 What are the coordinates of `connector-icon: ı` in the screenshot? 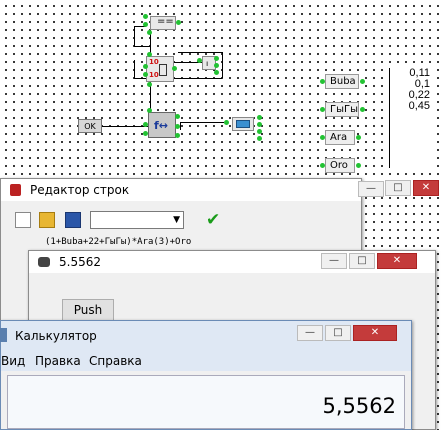 It's located at (207, 63).